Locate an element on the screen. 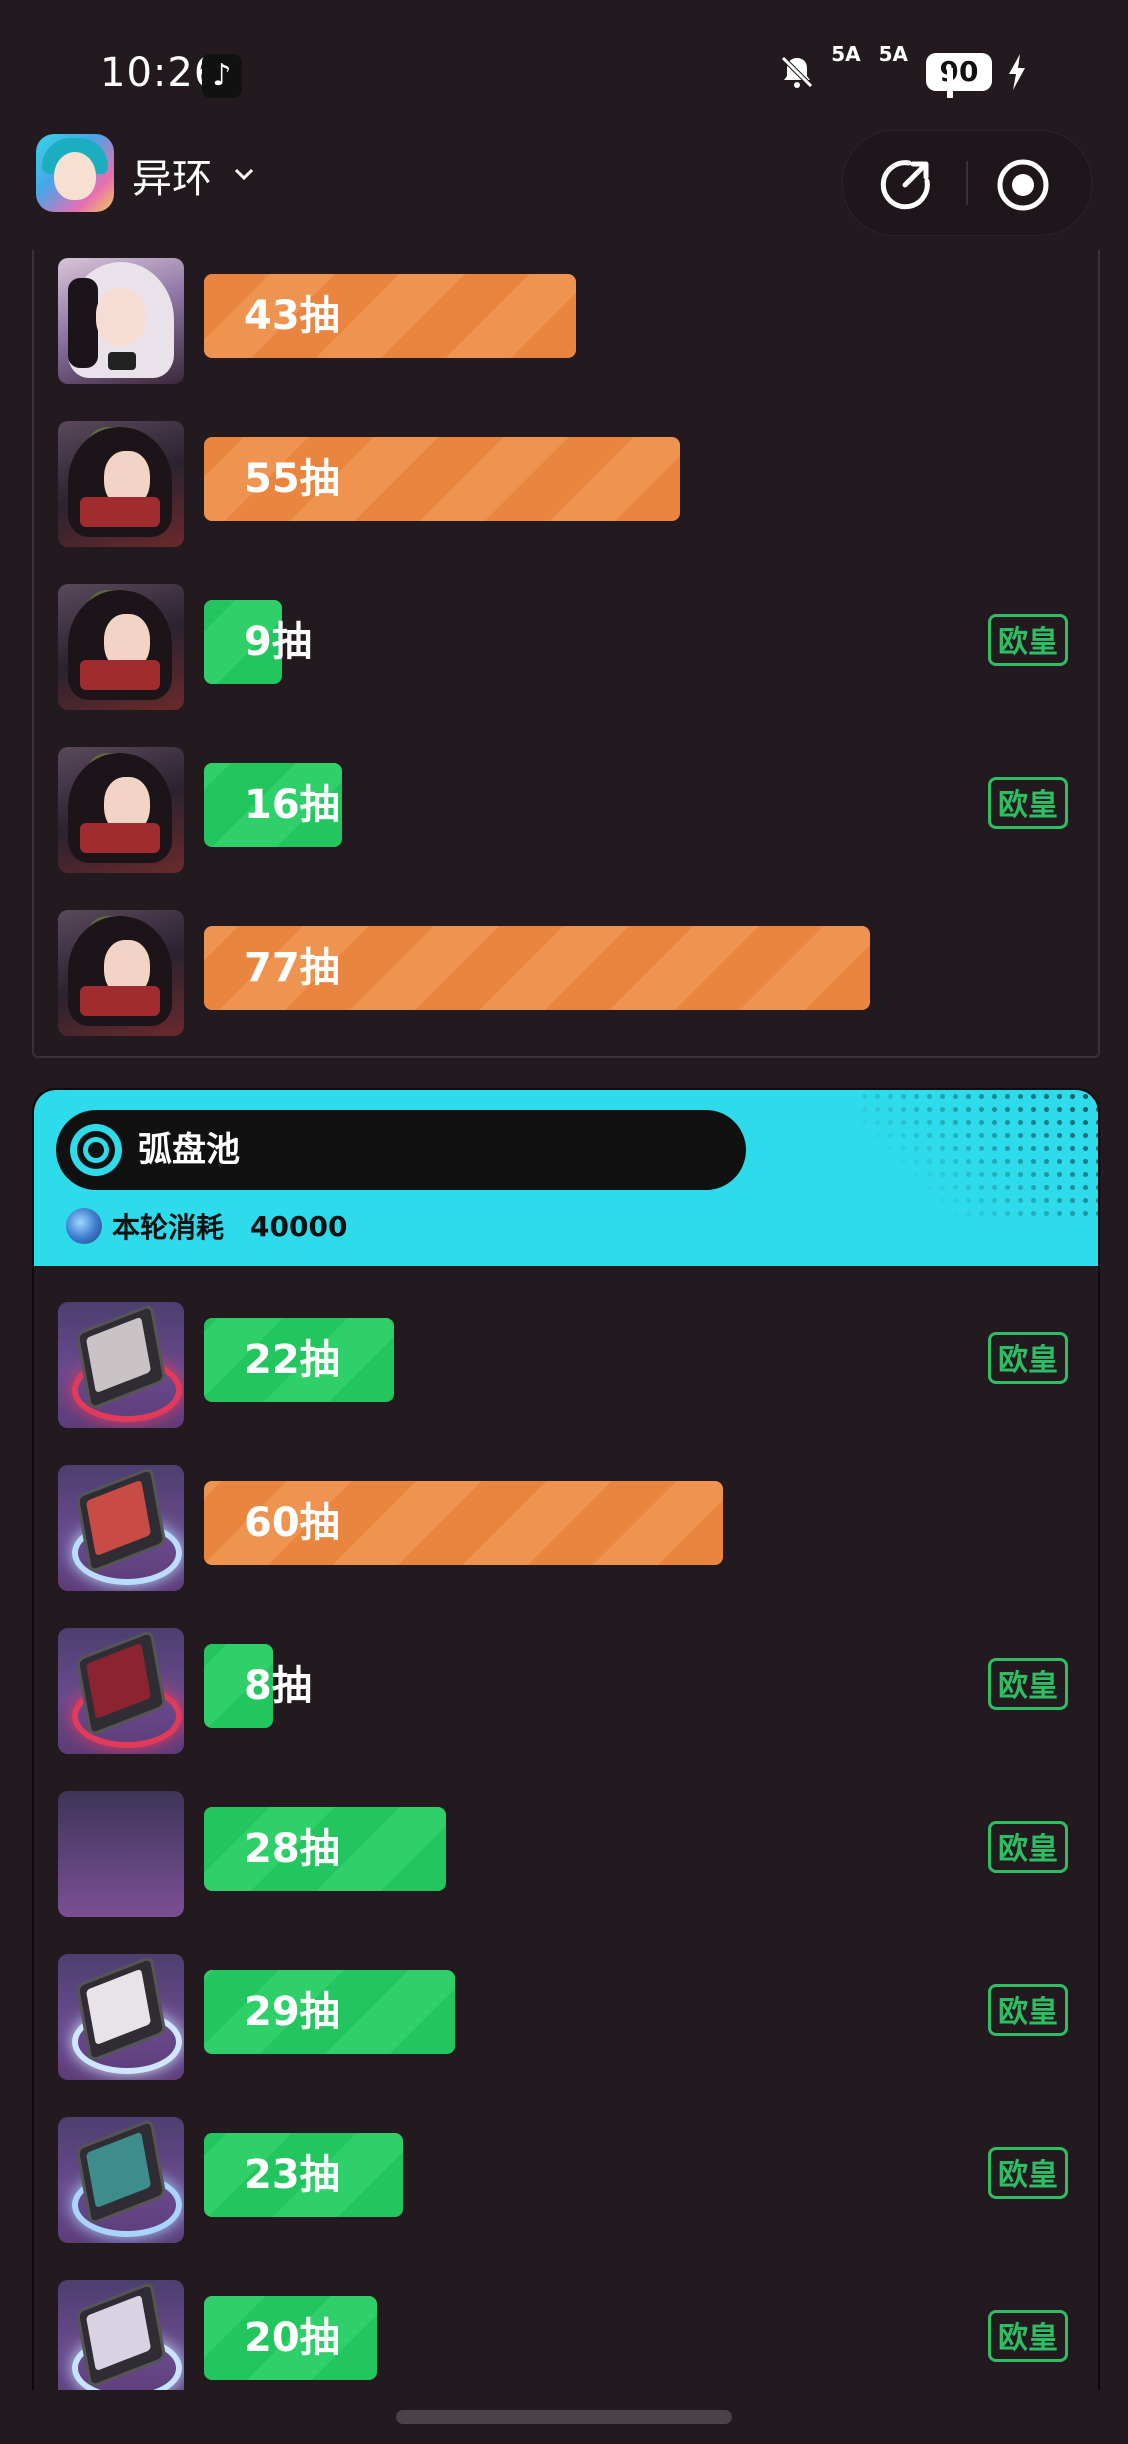 This screenshot has width=1128, height=2444. tiktok-icon: ♪ is located at coordinates (222, 76).